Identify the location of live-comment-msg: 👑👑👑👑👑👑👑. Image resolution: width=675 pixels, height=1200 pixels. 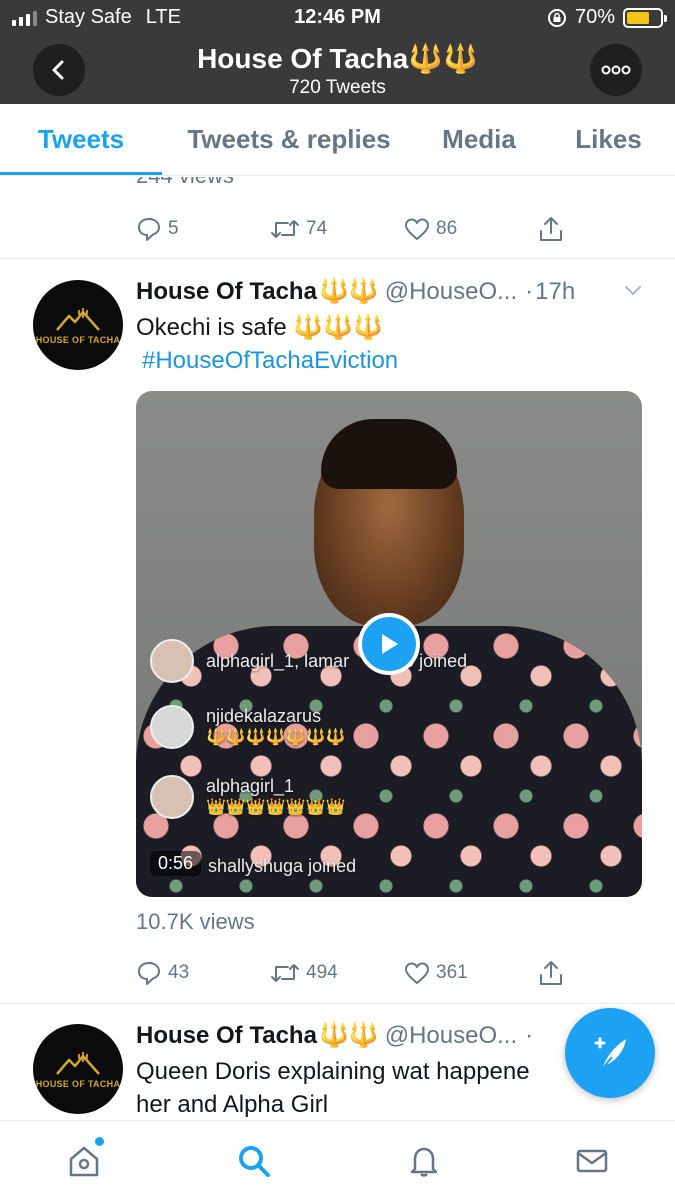
(276, 807).